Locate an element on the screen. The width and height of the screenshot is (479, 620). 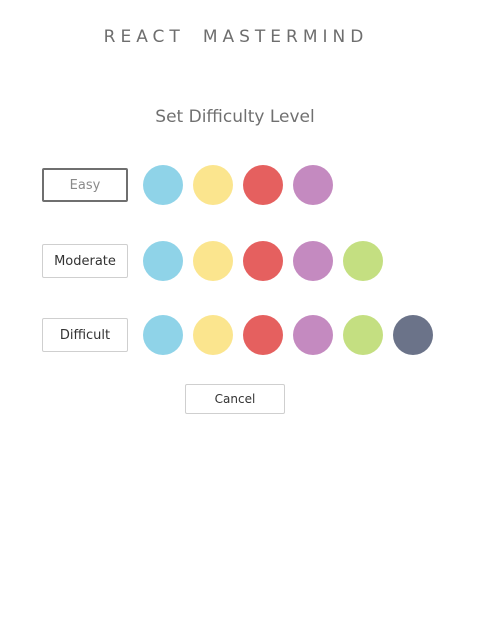
cancel-button: Cancel is located at coordinates (235, 399).